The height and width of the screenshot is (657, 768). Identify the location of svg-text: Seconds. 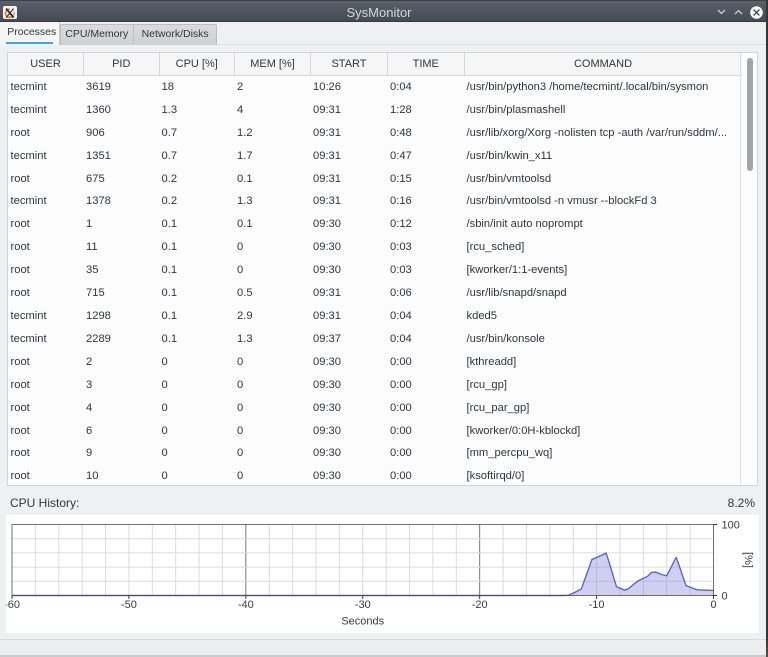
(362, 622).